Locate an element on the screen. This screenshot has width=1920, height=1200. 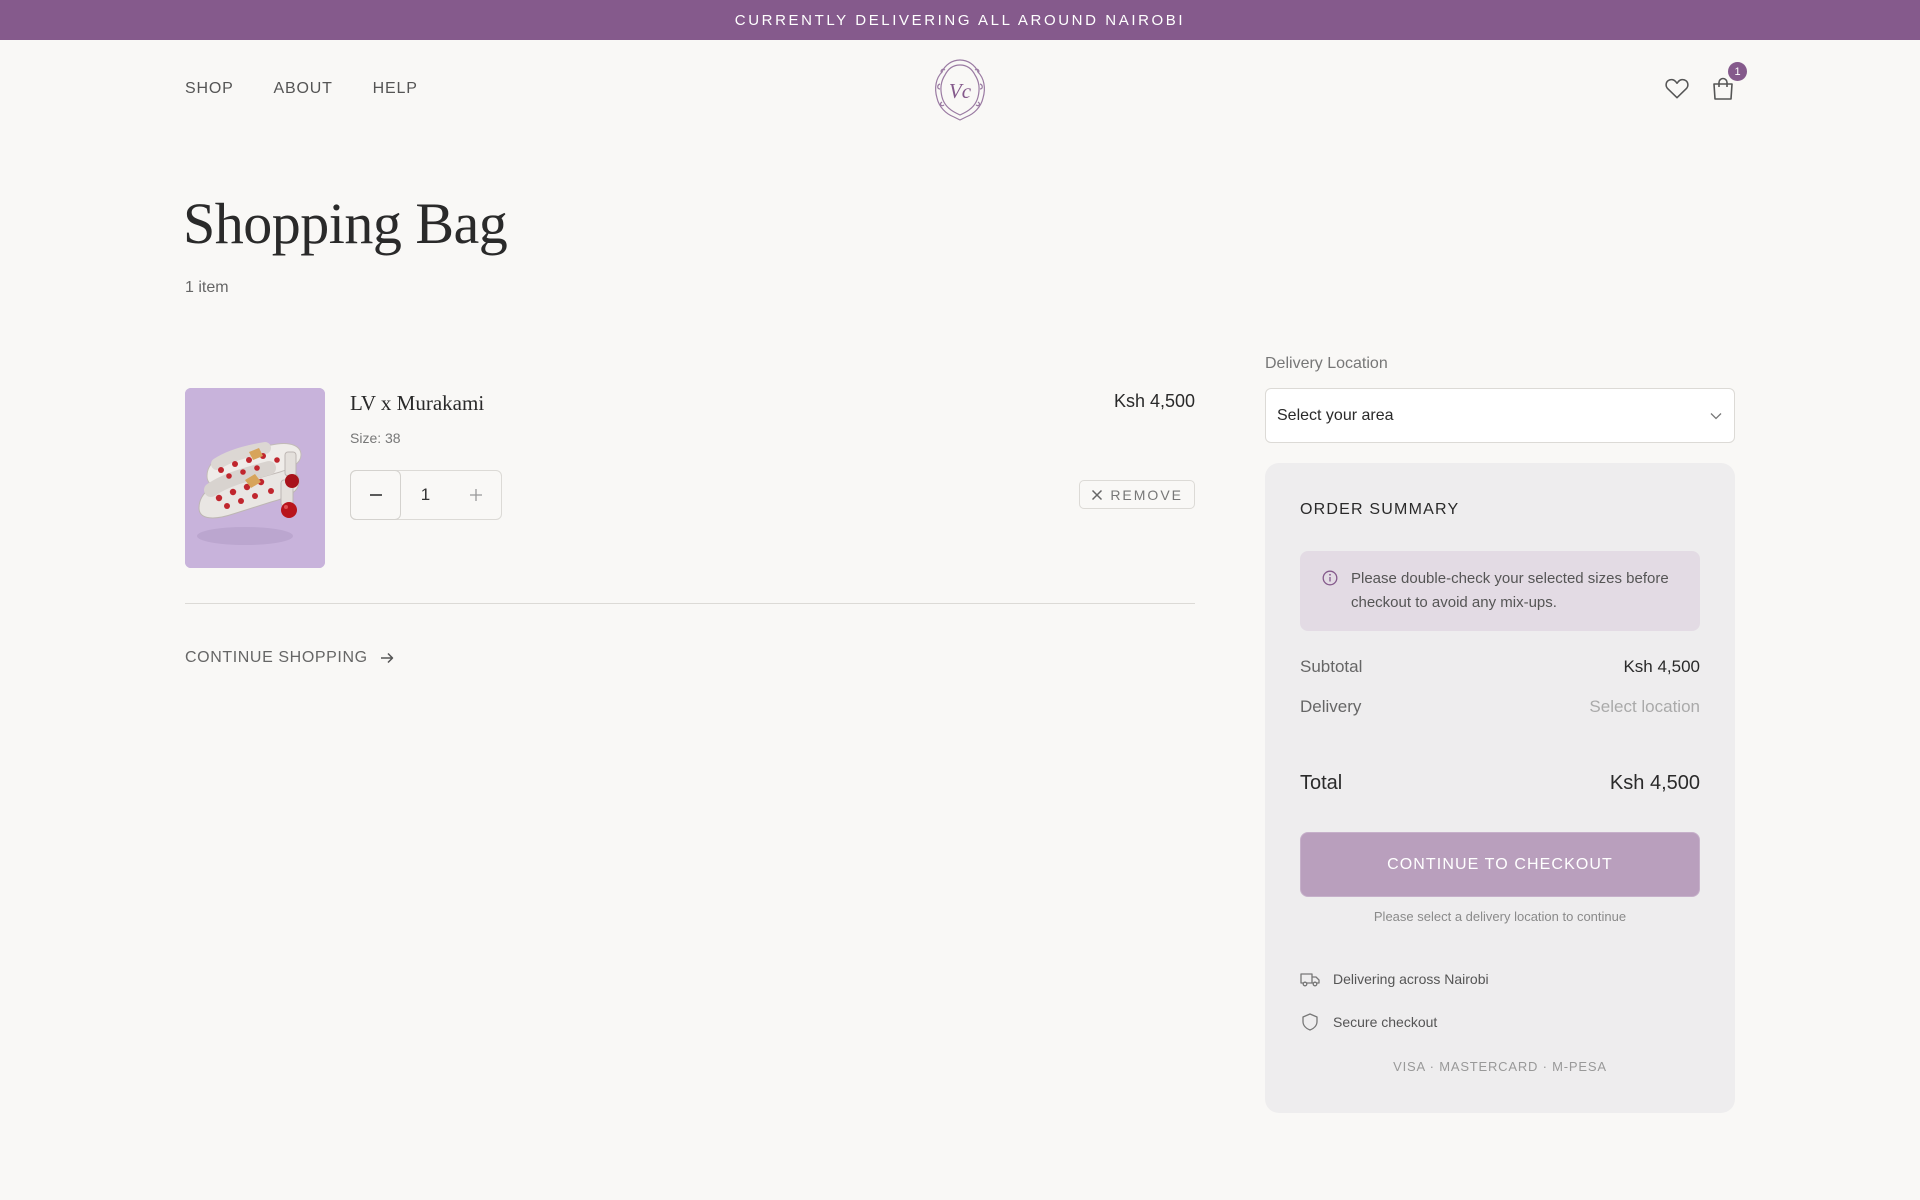
announcement-bar: CURRENTLY DELIVERING ALL AROUND NAIROBI is located at coordinates (960, 20).